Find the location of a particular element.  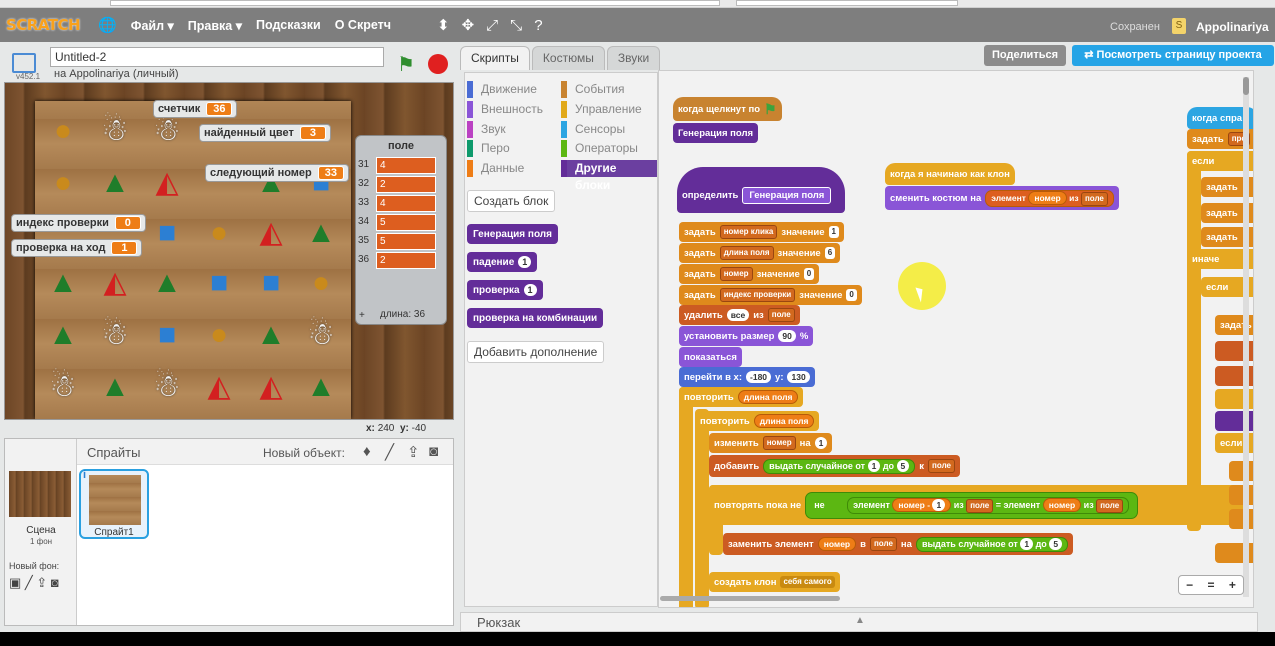

show-block: показаться is located at coordinates (710, 357).